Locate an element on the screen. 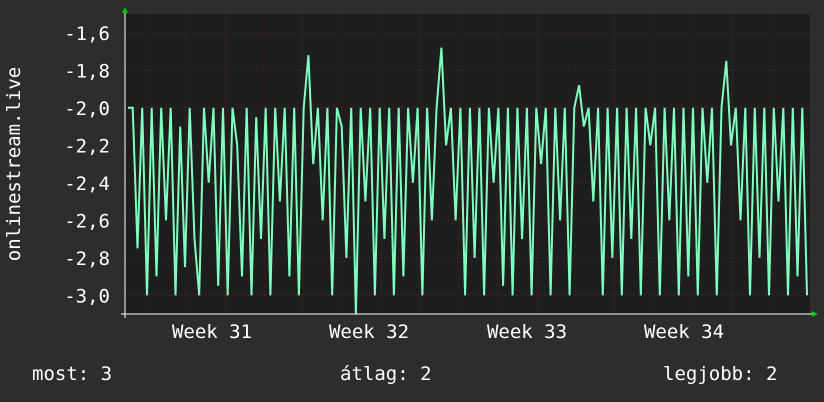  y-axis-arrow is located at coordinates (125, 10).